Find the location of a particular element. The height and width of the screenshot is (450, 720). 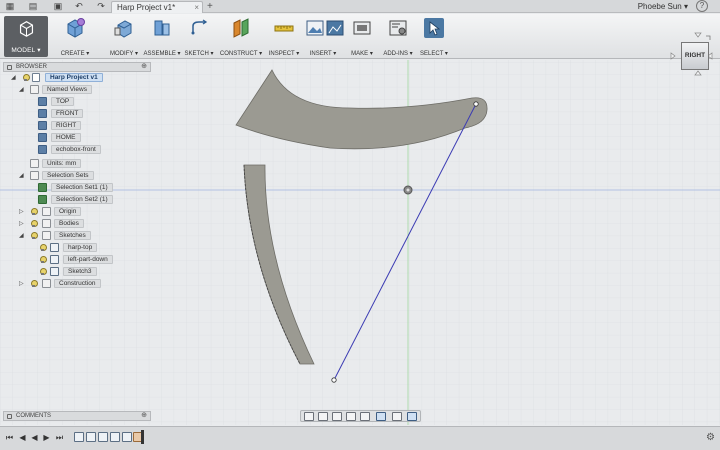

expand-selection-sets-icon: ◢ is located at coordinates (22, 176).